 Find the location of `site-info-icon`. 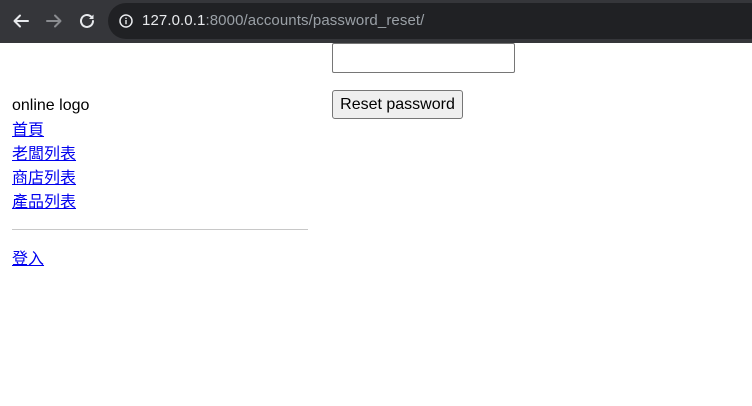

site-info-icon is located at coordinates (126, 21).